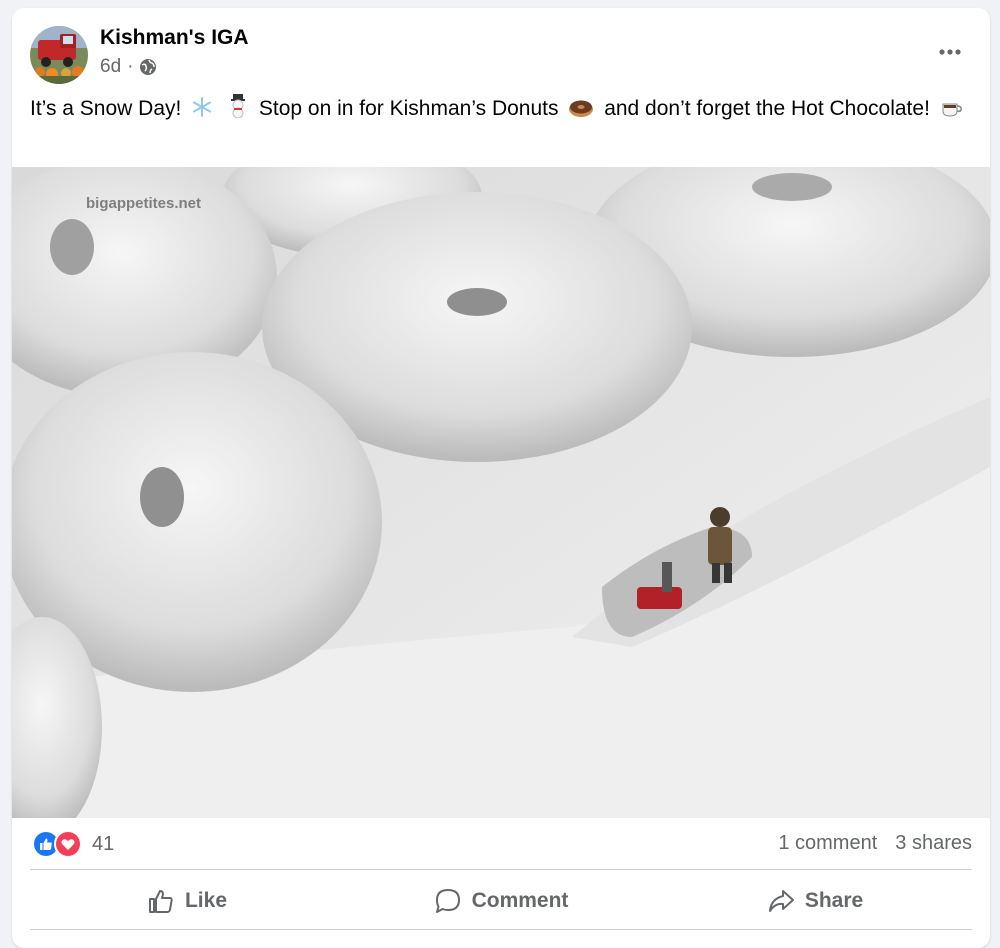  Describe the element at coordinates (520, 900) in the screenshot. I see `comment-label: Comment` at that location.